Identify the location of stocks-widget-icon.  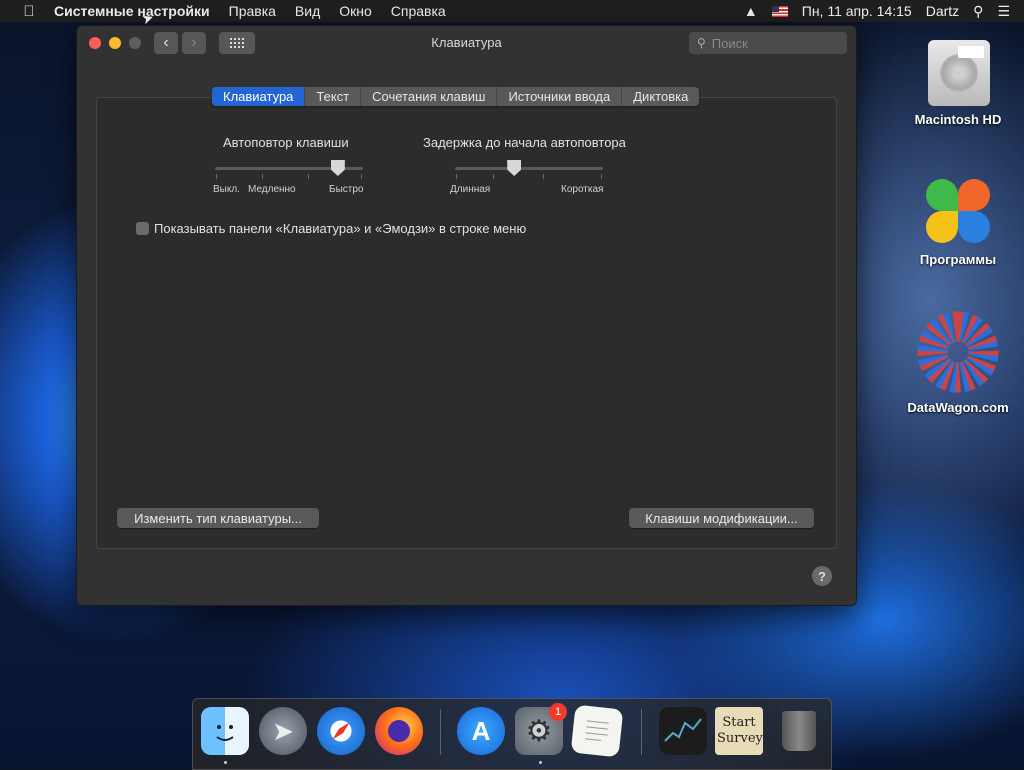
(683, 731).